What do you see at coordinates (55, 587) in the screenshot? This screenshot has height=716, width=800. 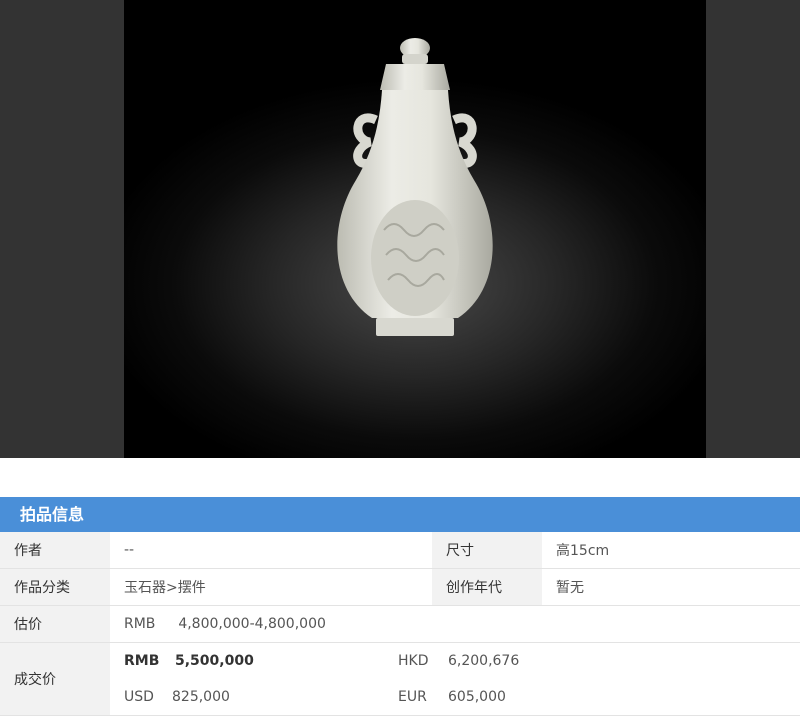 I see `category-label: 作品分类` at bounding box center [55, 587].